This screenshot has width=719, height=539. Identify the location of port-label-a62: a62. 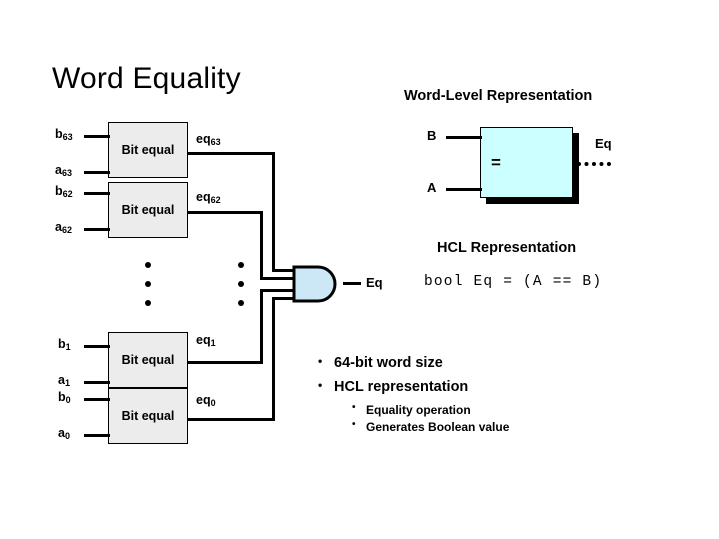
(63, 227).